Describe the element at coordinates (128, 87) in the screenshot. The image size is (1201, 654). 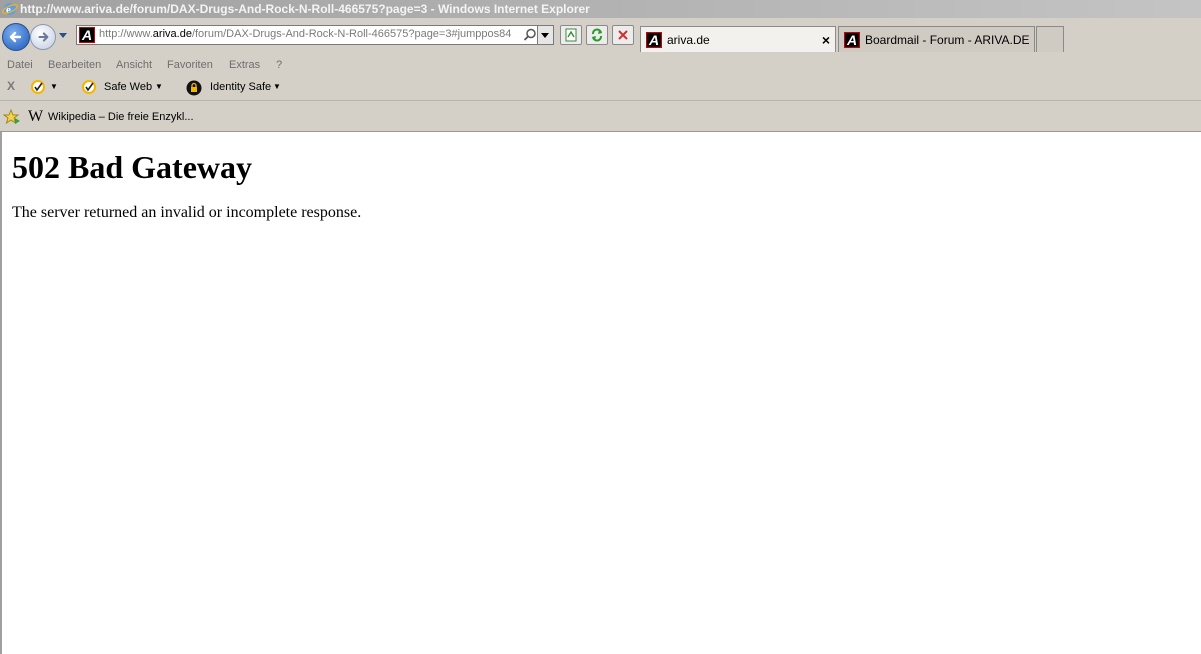
I see `safe-web-button: Safe Web` at that location.